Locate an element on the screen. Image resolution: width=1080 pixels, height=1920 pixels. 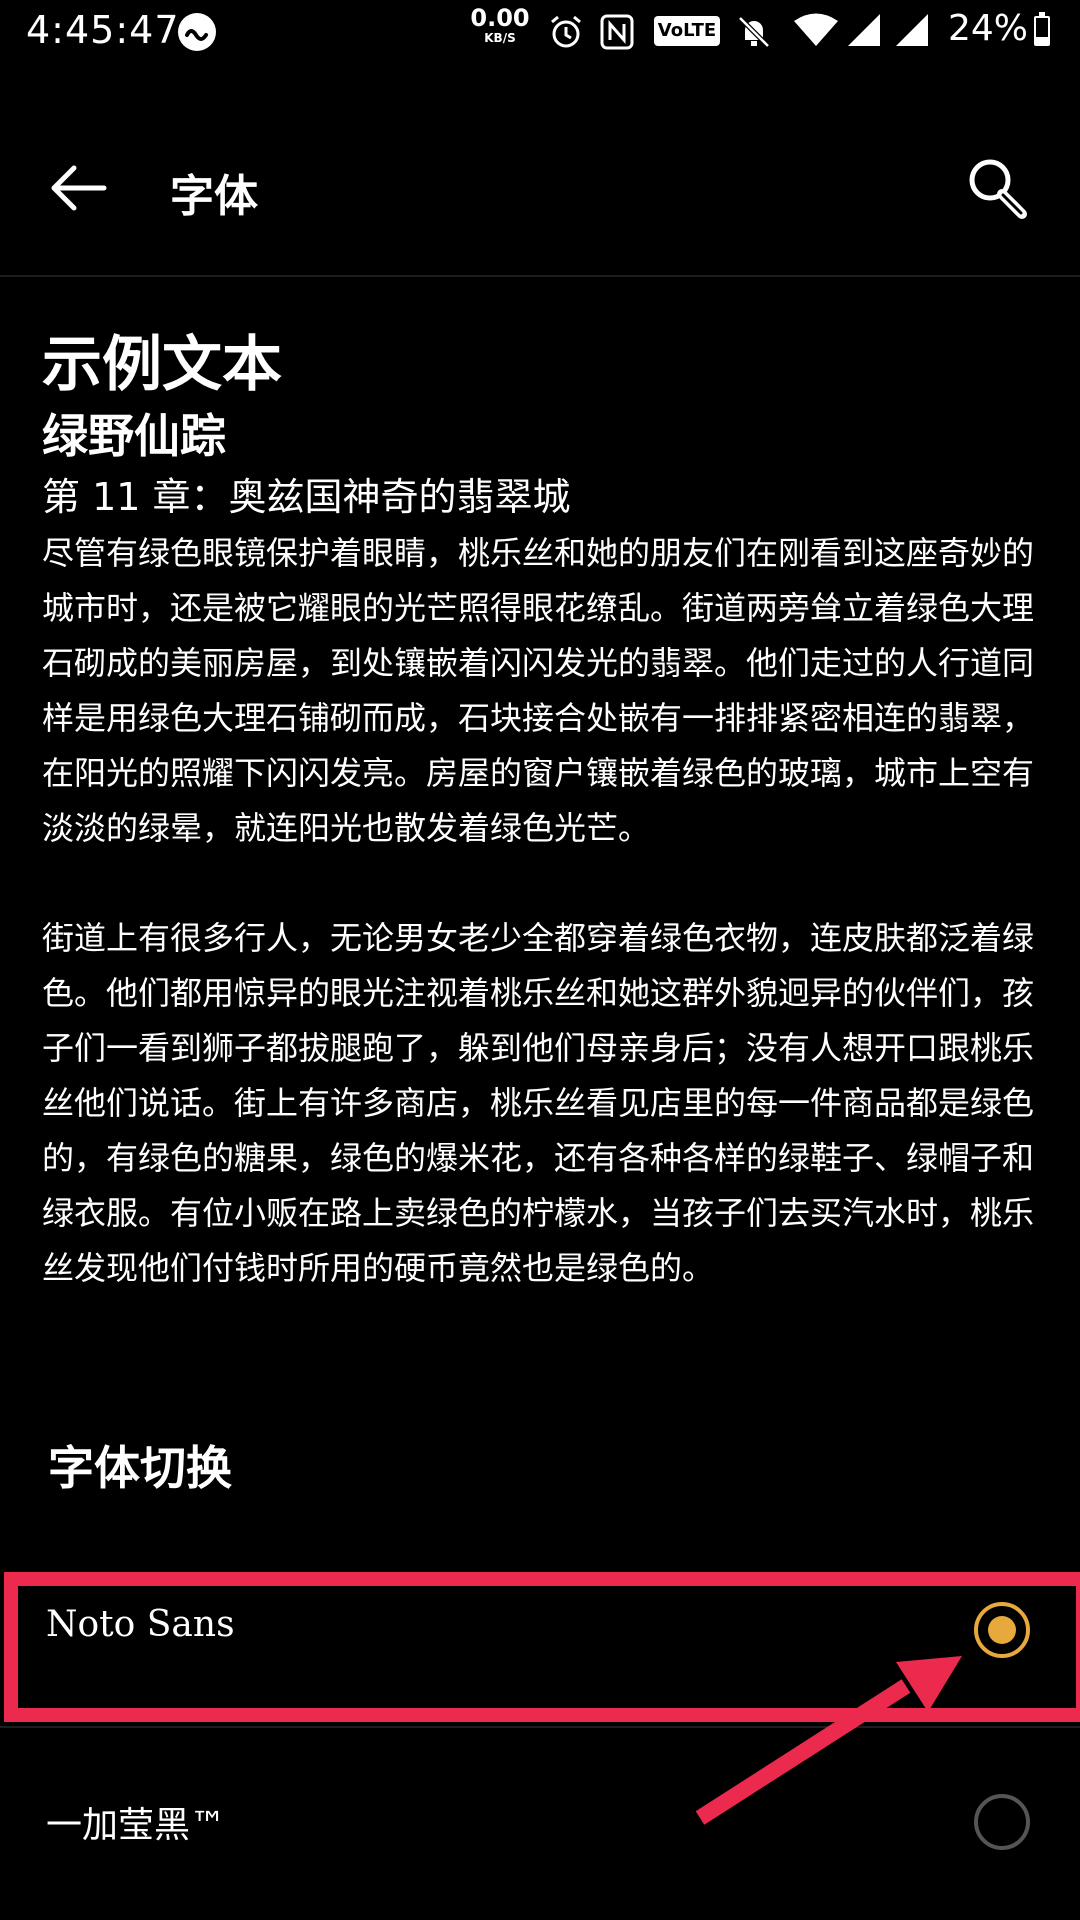
radio-unselected-icon is located at coordinates (1002, 1822).